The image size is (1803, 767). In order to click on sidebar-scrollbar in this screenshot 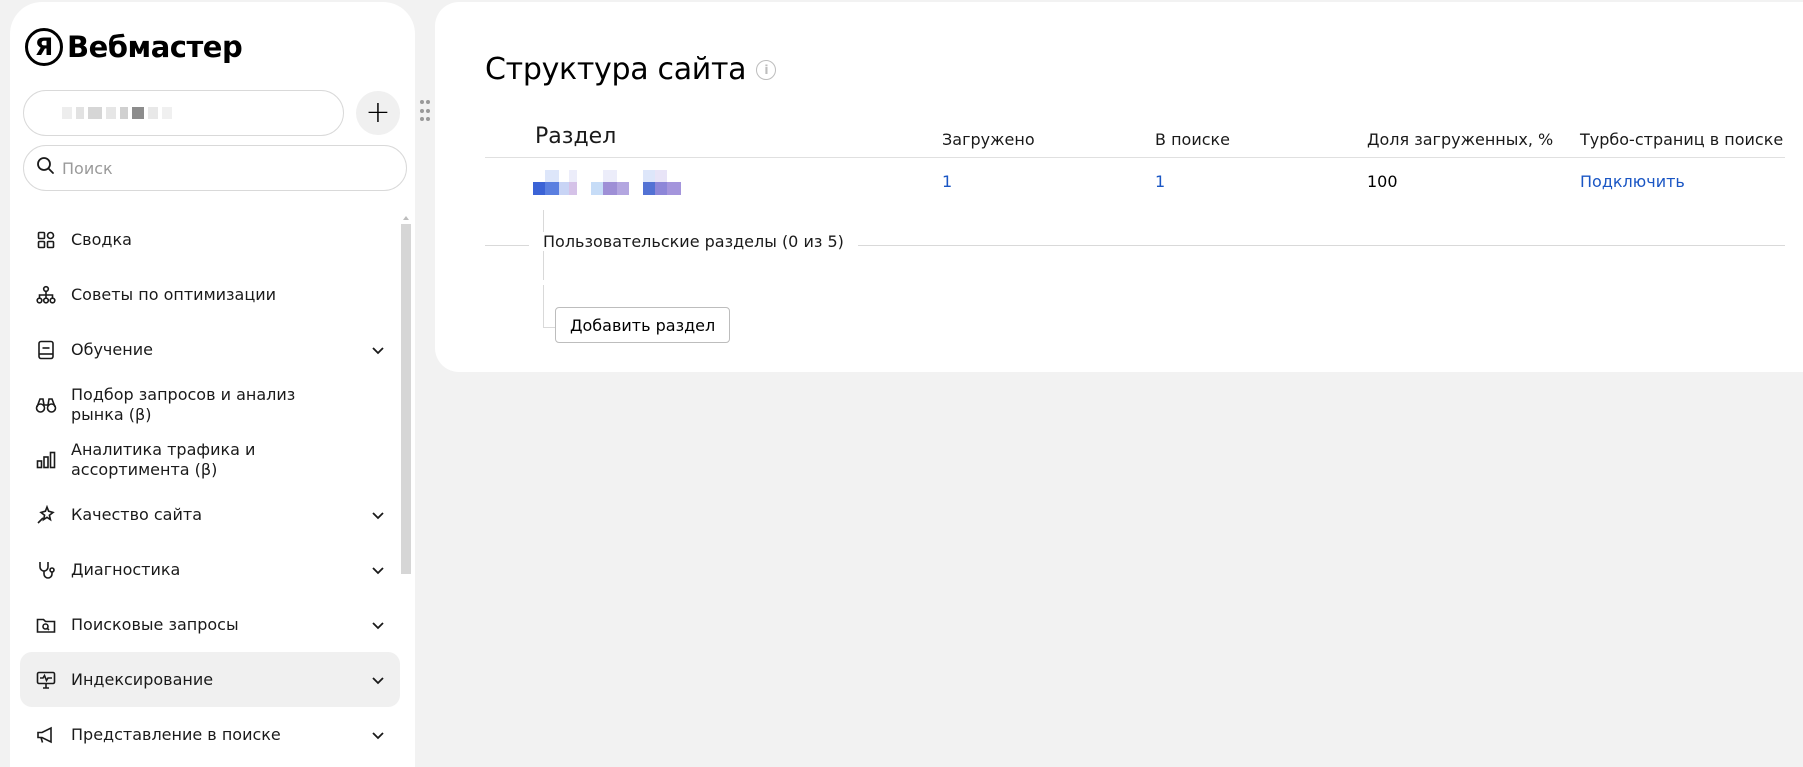, I will do `click(406, 399)`.